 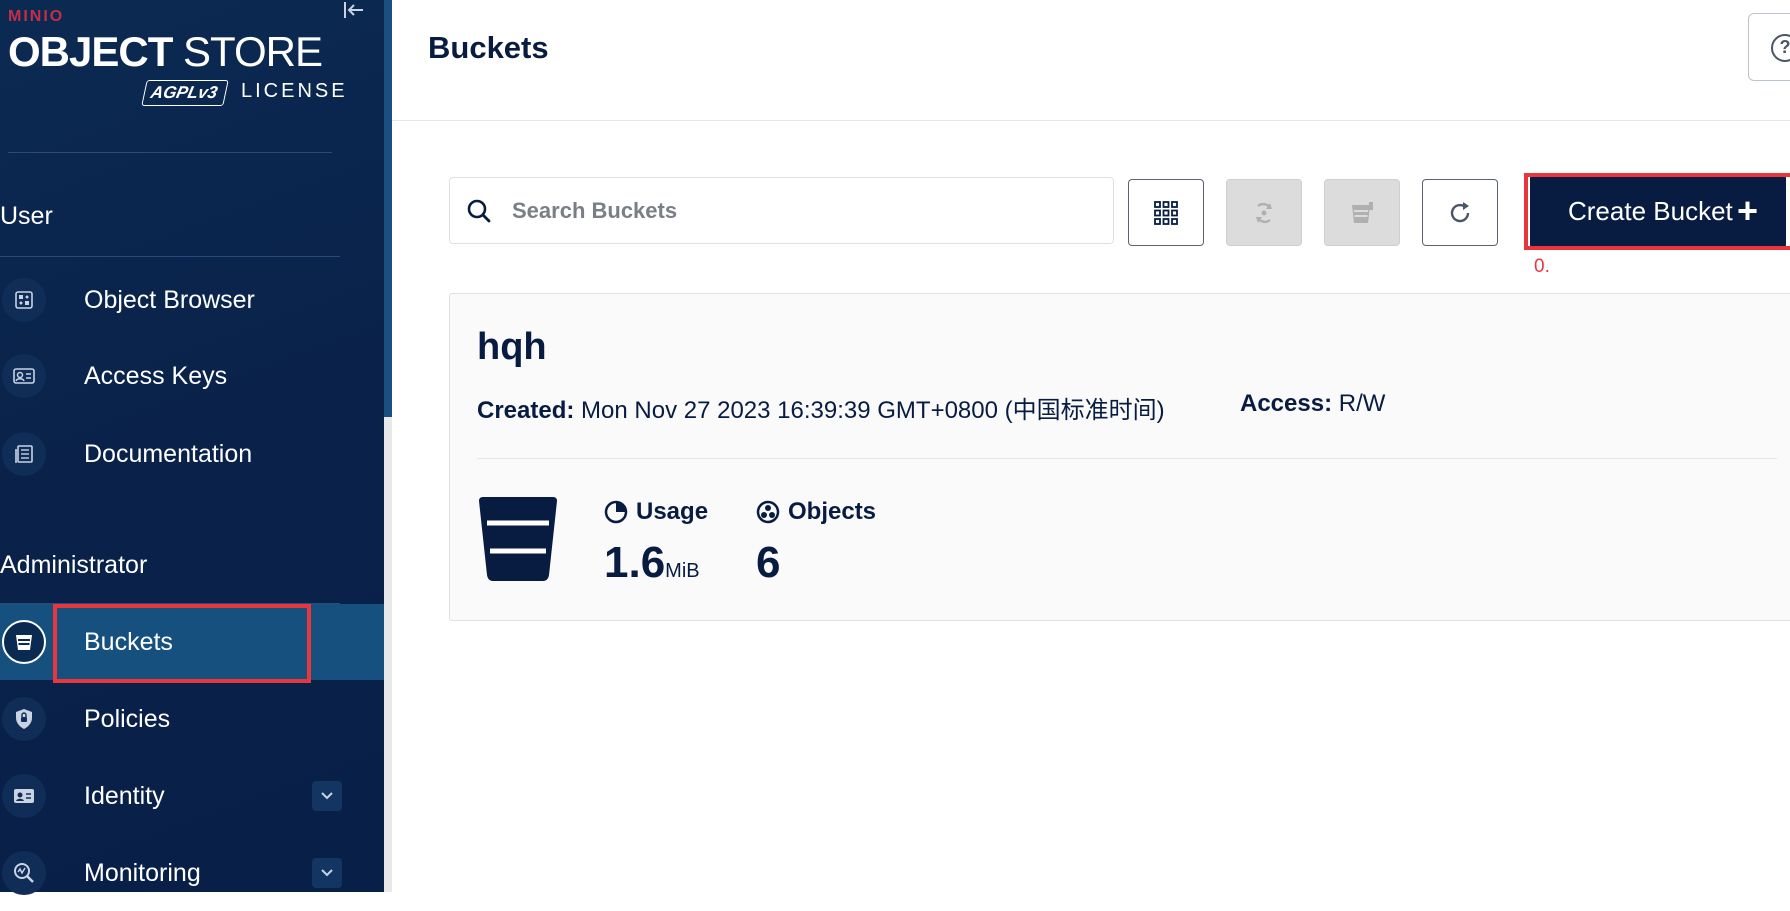 I want to click on bucket-access: Access: R/W, so click(x=1313, y=403).